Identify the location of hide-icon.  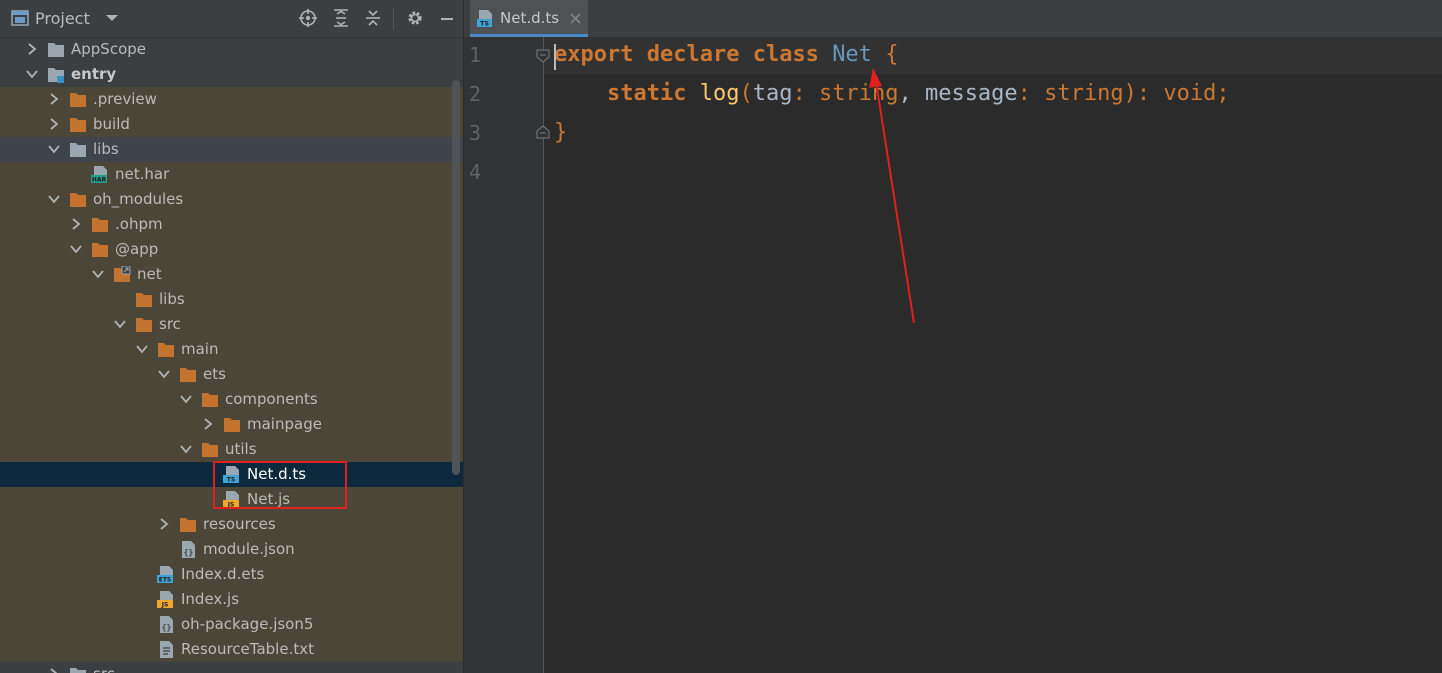
(447, 18).